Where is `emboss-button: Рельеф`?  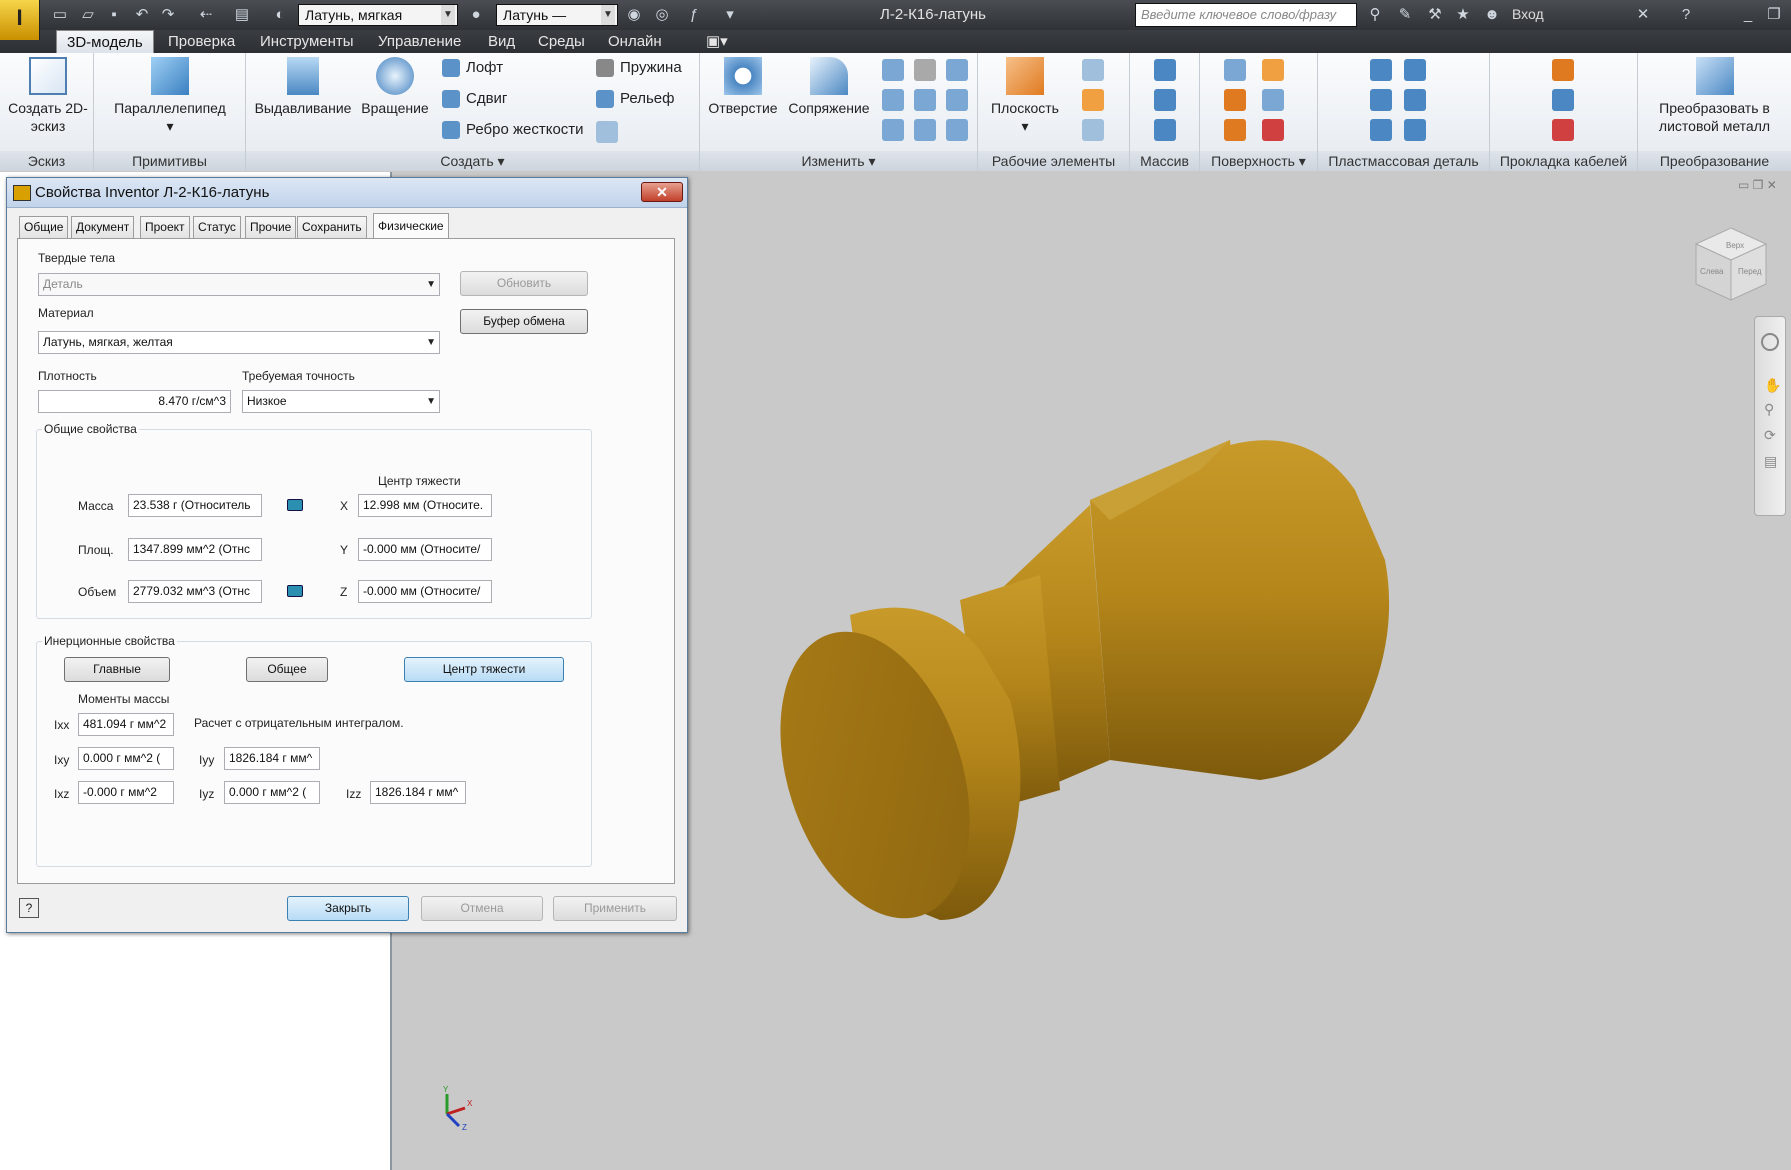 emboss-button: Рельеф is located at coordinates (635, 99).